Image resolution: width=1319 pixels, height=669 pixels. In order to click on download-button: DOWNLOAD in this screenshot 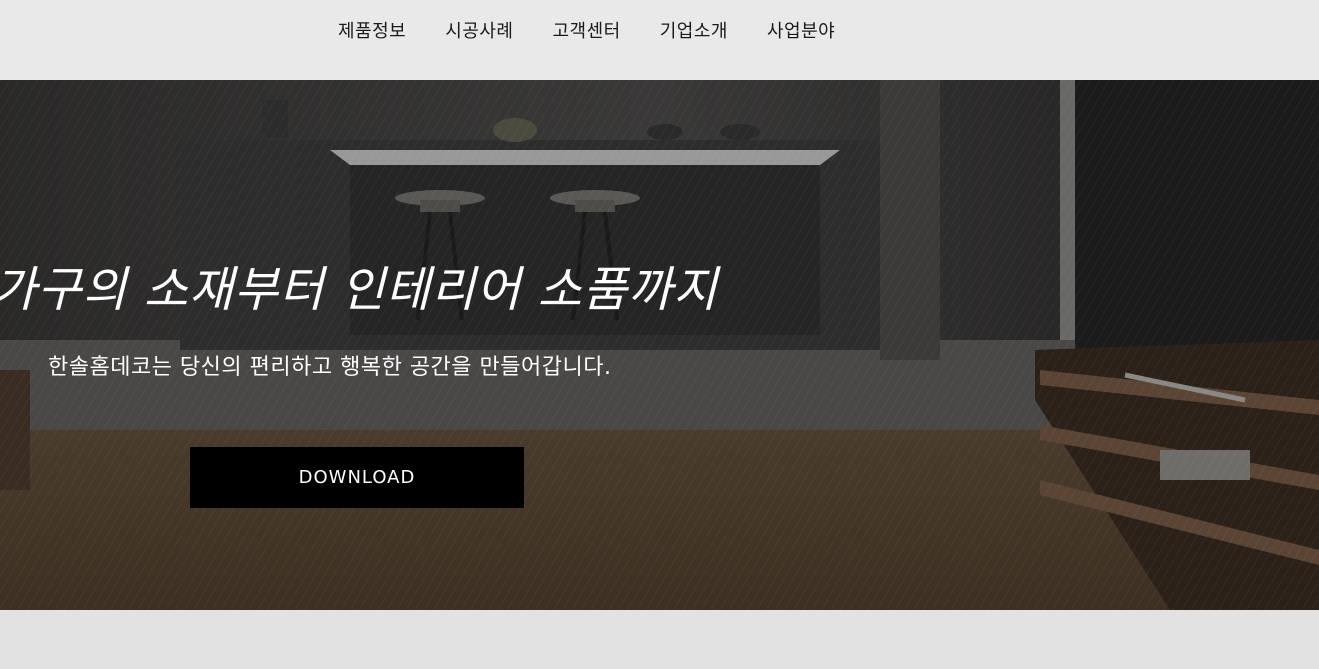, I will do `click(357, 477)`.